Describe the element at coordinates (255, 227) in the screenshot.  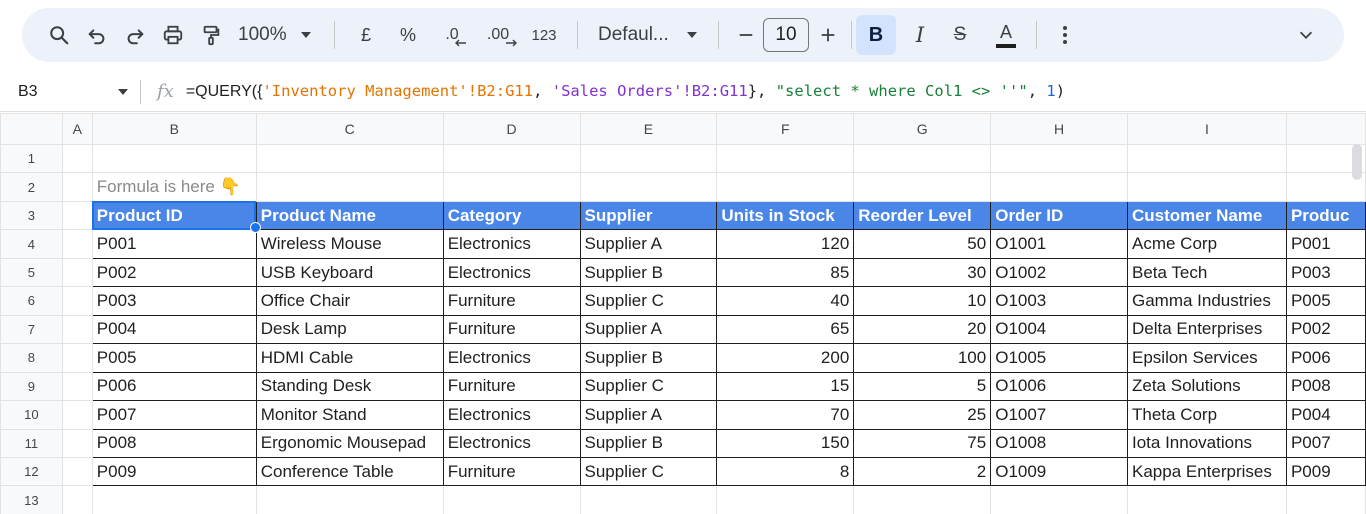
I see `selection-fill-handle` at that location.